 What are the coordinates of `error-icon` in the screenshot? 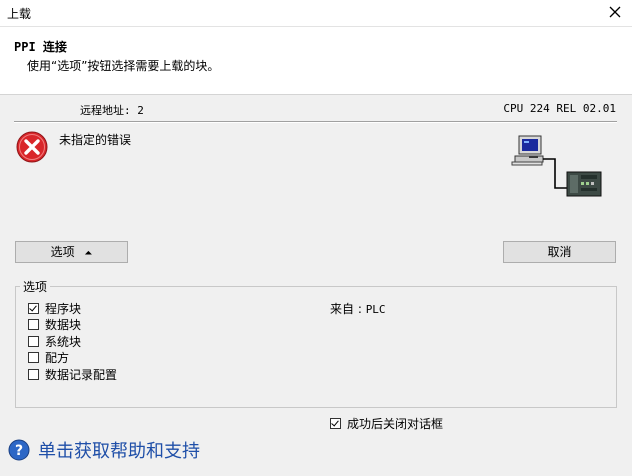 It's located at (32, 147).